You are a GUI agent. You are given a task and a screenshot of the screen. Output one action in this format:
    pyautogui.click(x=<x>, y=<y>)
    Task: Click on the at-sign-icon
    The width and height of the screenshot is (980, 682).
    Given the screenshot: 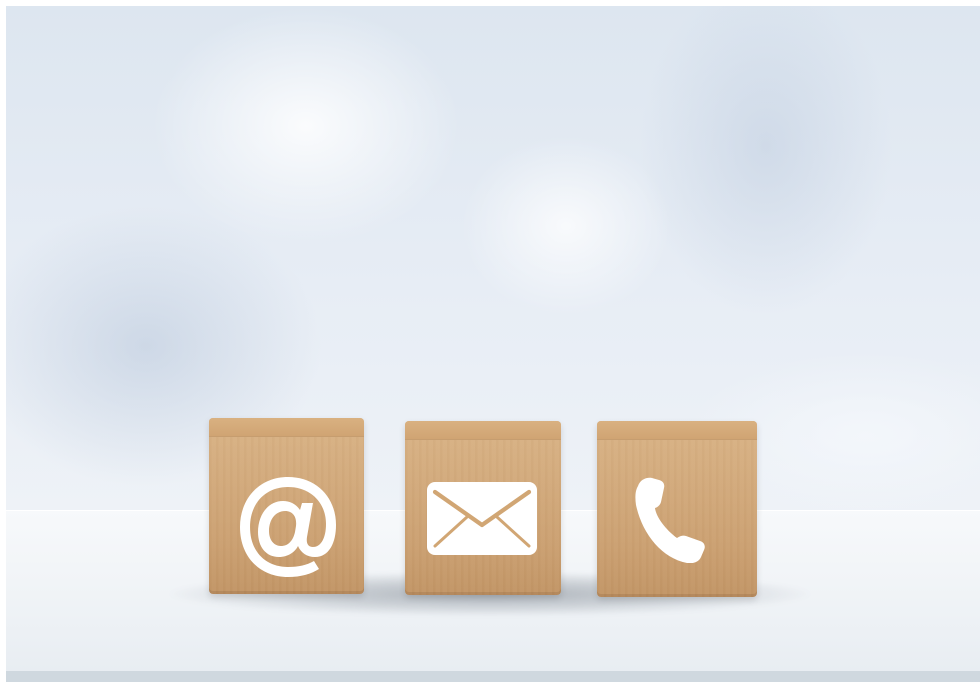 What is the action you would take?
    pyautogui.click(x=288, y=527)
    